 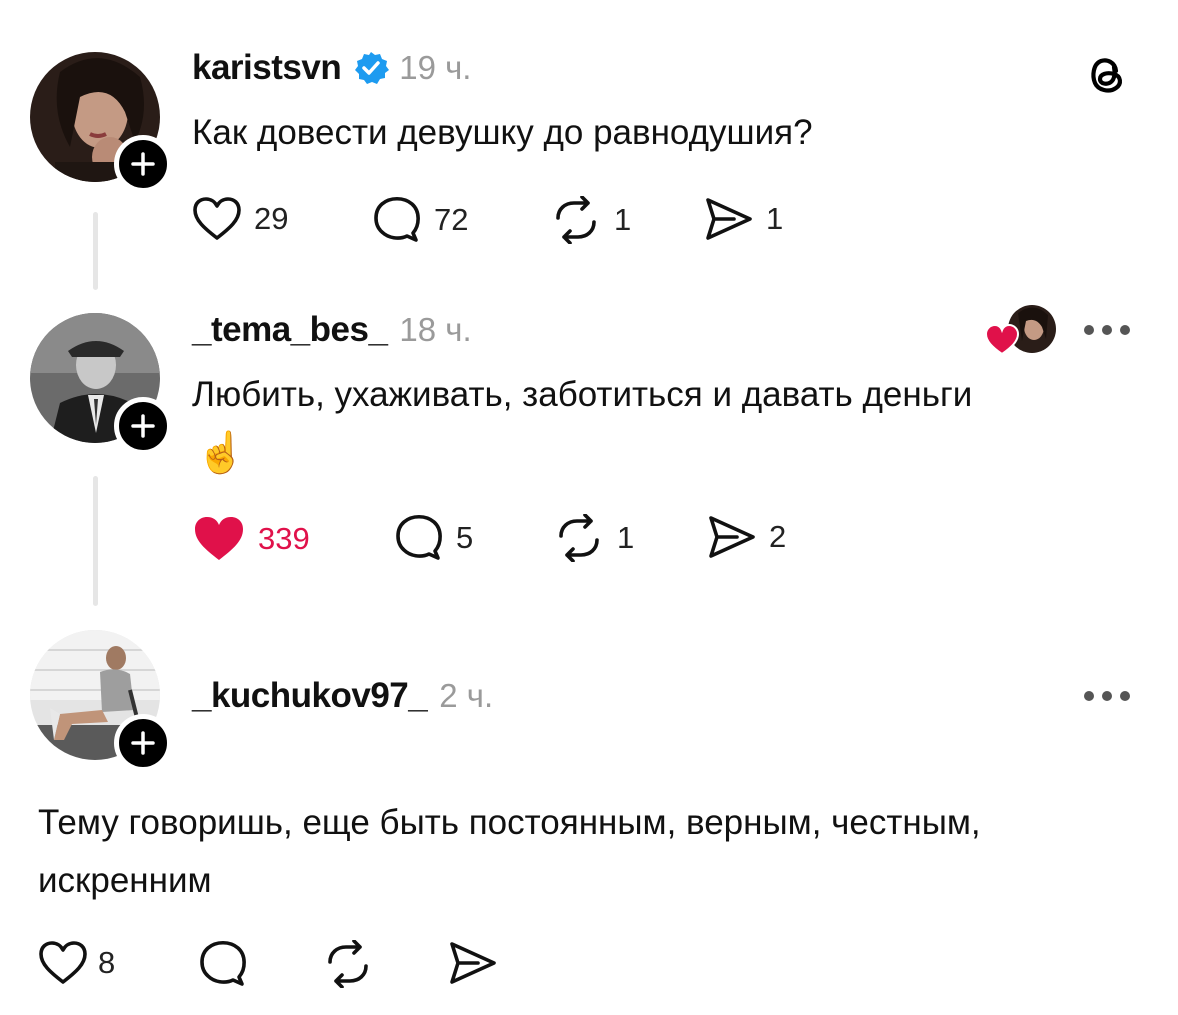 What do you see at coordinates (221, 453) in the screenshot?
I see `pointing-up-emoji: ☝️` at bounding box center [221, 453].